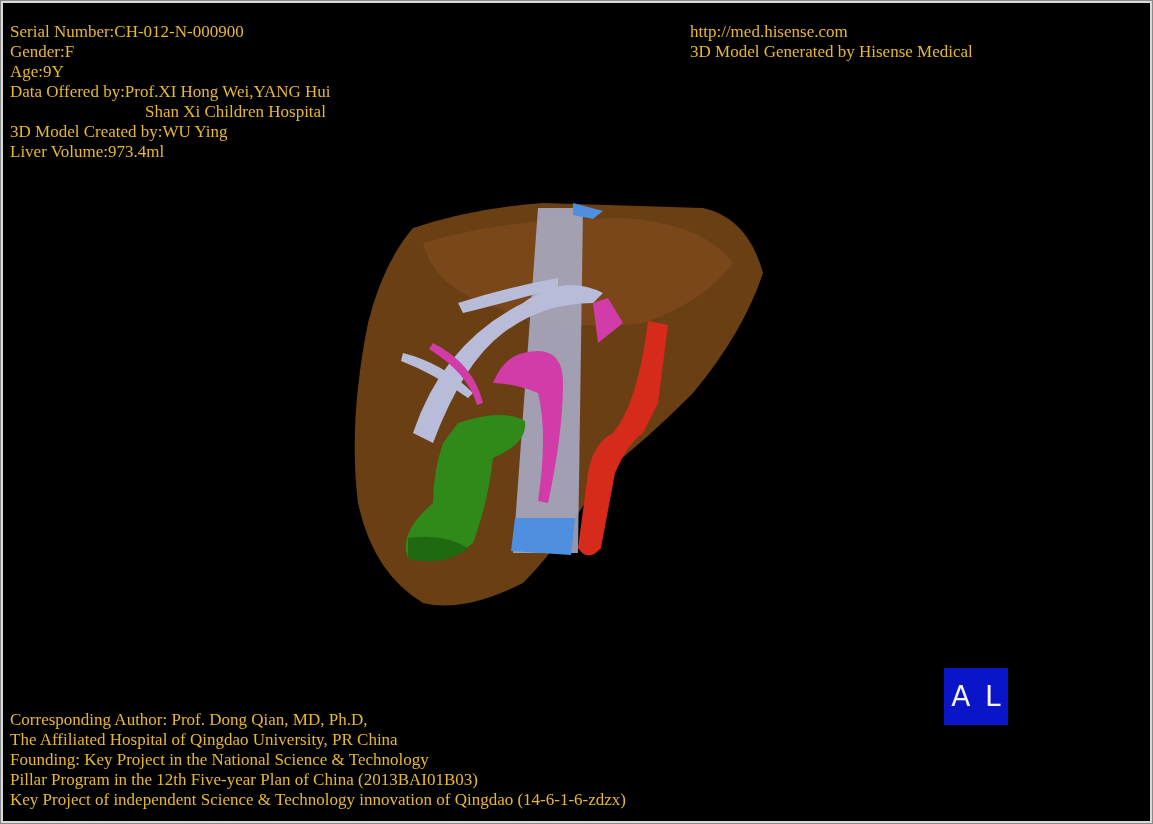 The image size is (1153, 824). I want to click on credit-text: http://med.hisense.com, so click(769, 32).